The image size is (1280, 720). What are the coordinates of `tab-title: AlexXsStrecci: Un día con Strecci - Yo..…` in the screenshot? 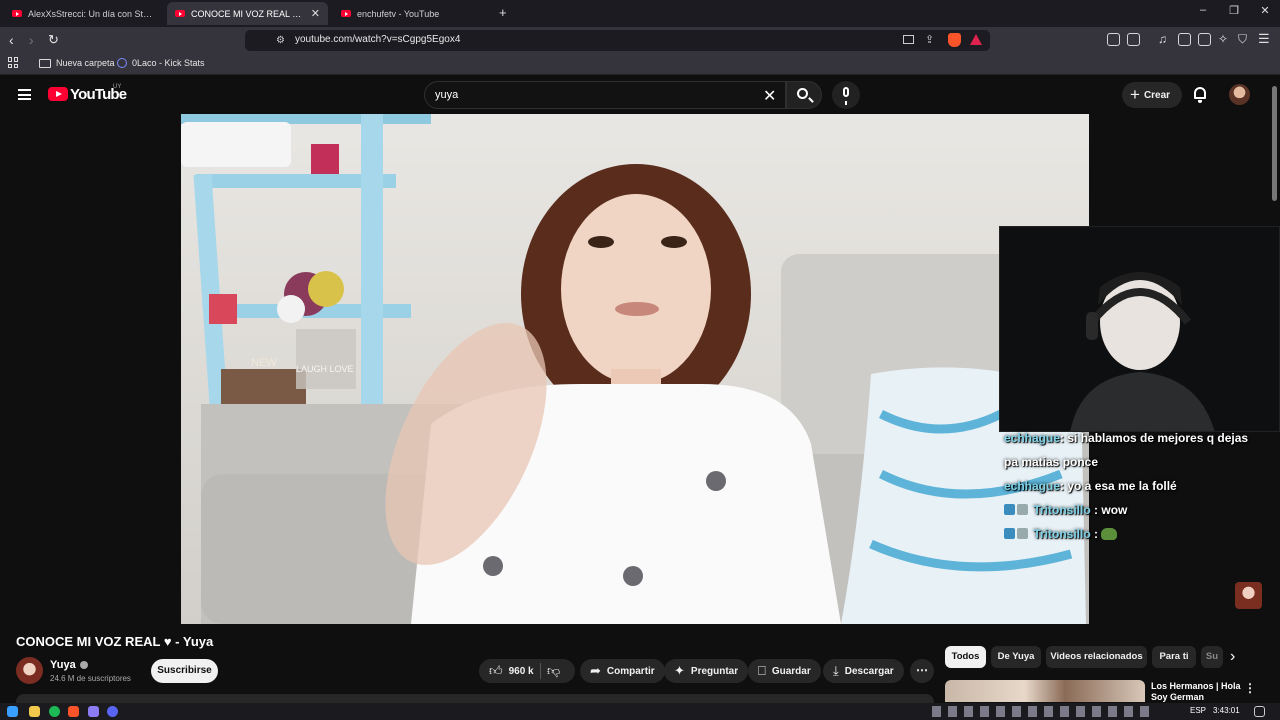 It's located at (91, 13).